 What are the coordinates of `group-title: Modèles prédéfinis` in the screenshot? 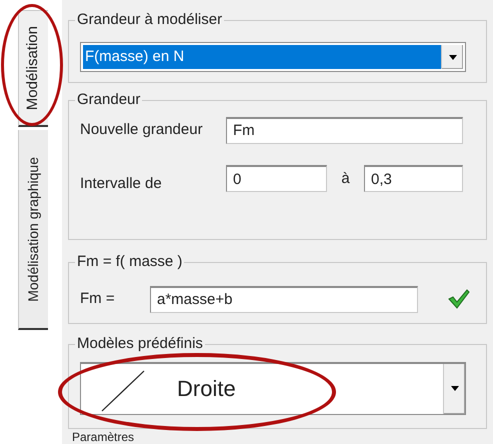 It's located at (140, 343).